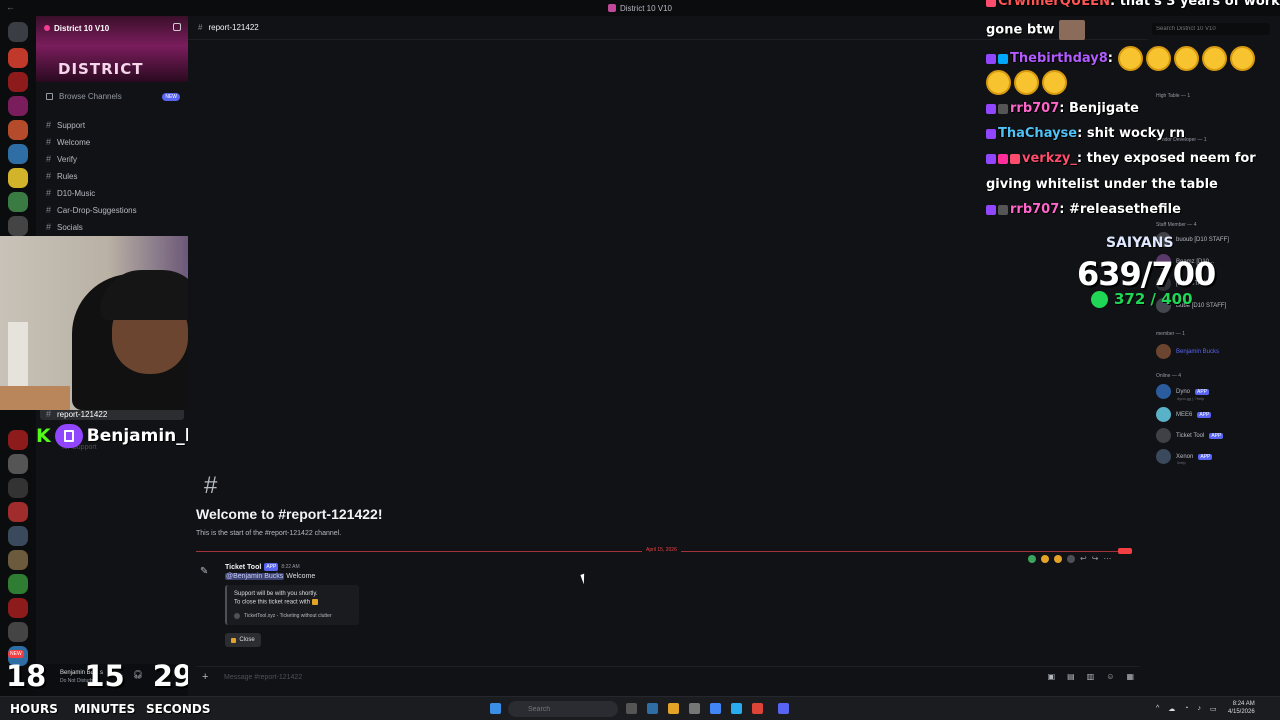  I want to click on embed-line-2-text: To close this ticket react with, so click(272, 602).